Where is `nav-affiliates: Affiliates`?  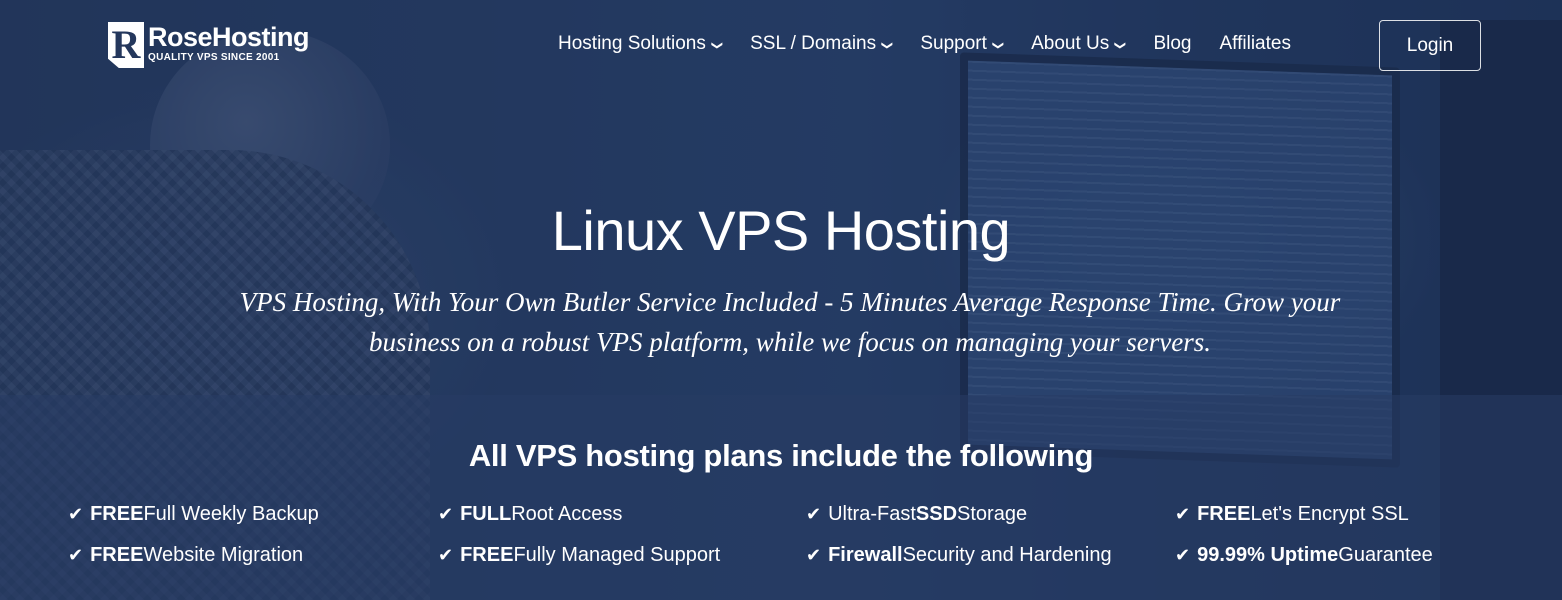
nav-affiliates: Affiliates is located at coordinates (1255, 44).